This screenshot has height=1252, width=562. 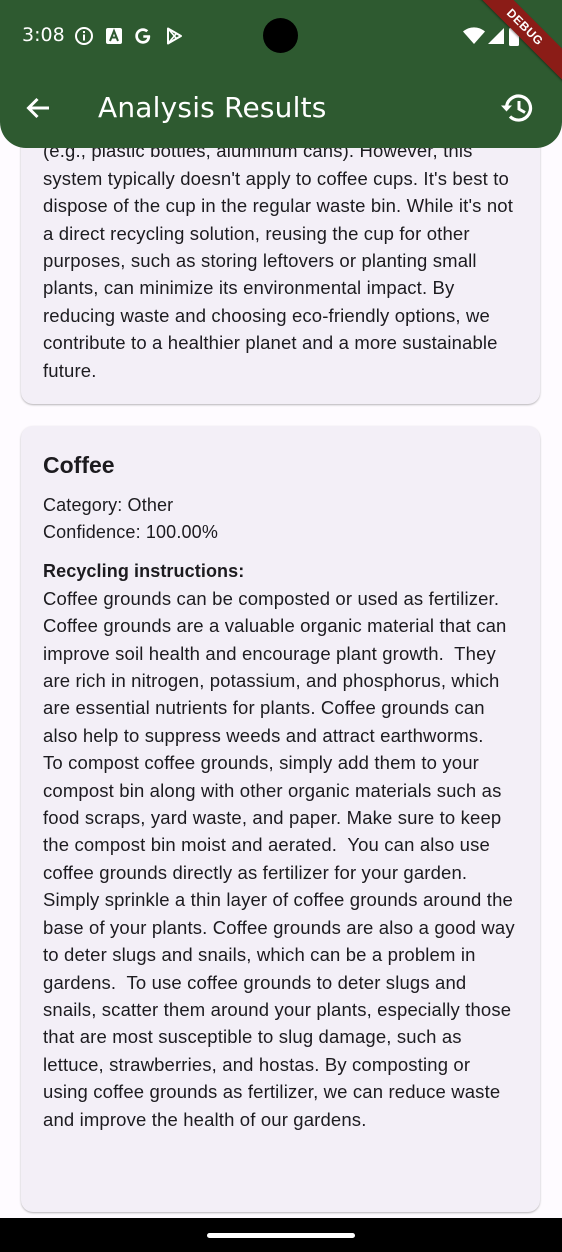 I want to click on play-store-icon, so click(x=174, y=36).